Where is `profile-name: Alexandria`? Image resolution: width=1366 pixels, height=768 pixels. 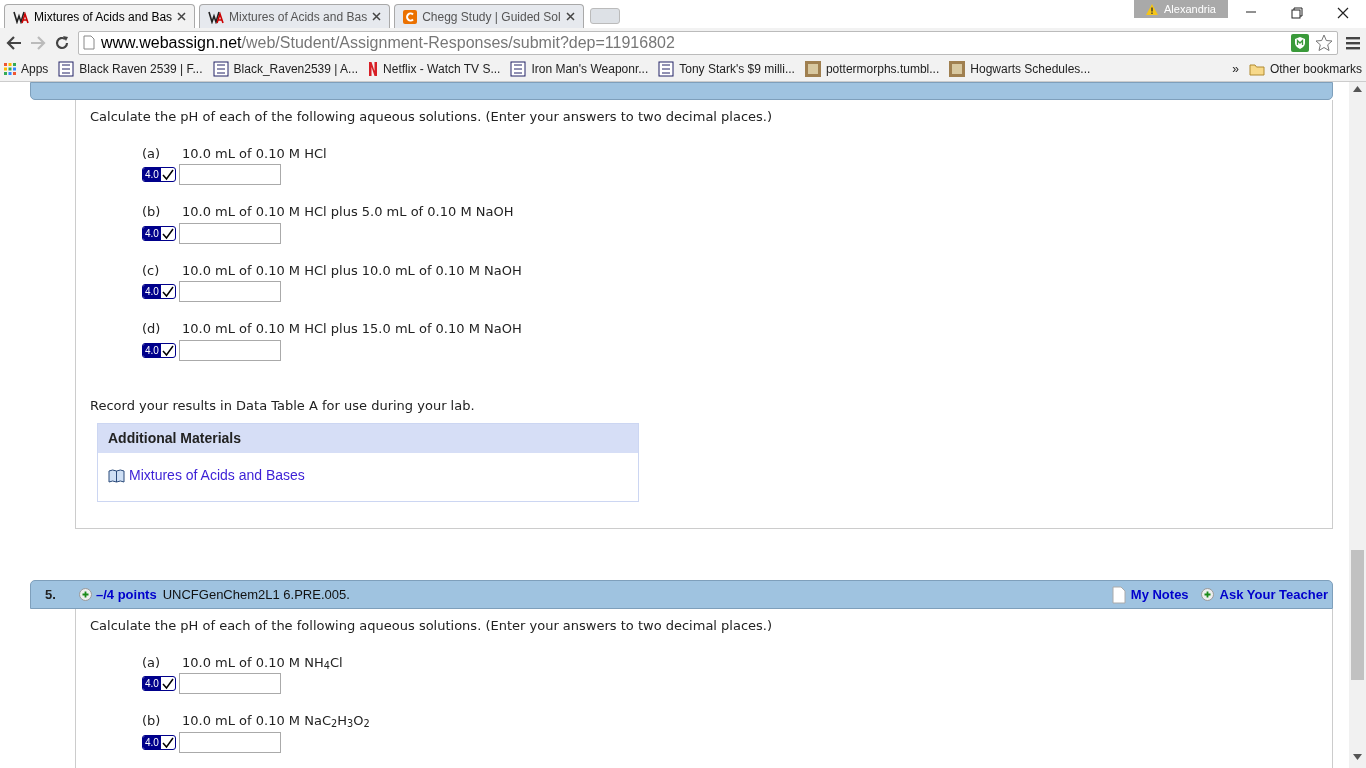 profile-name: Alexandria is located at coordinates (1190, 9).